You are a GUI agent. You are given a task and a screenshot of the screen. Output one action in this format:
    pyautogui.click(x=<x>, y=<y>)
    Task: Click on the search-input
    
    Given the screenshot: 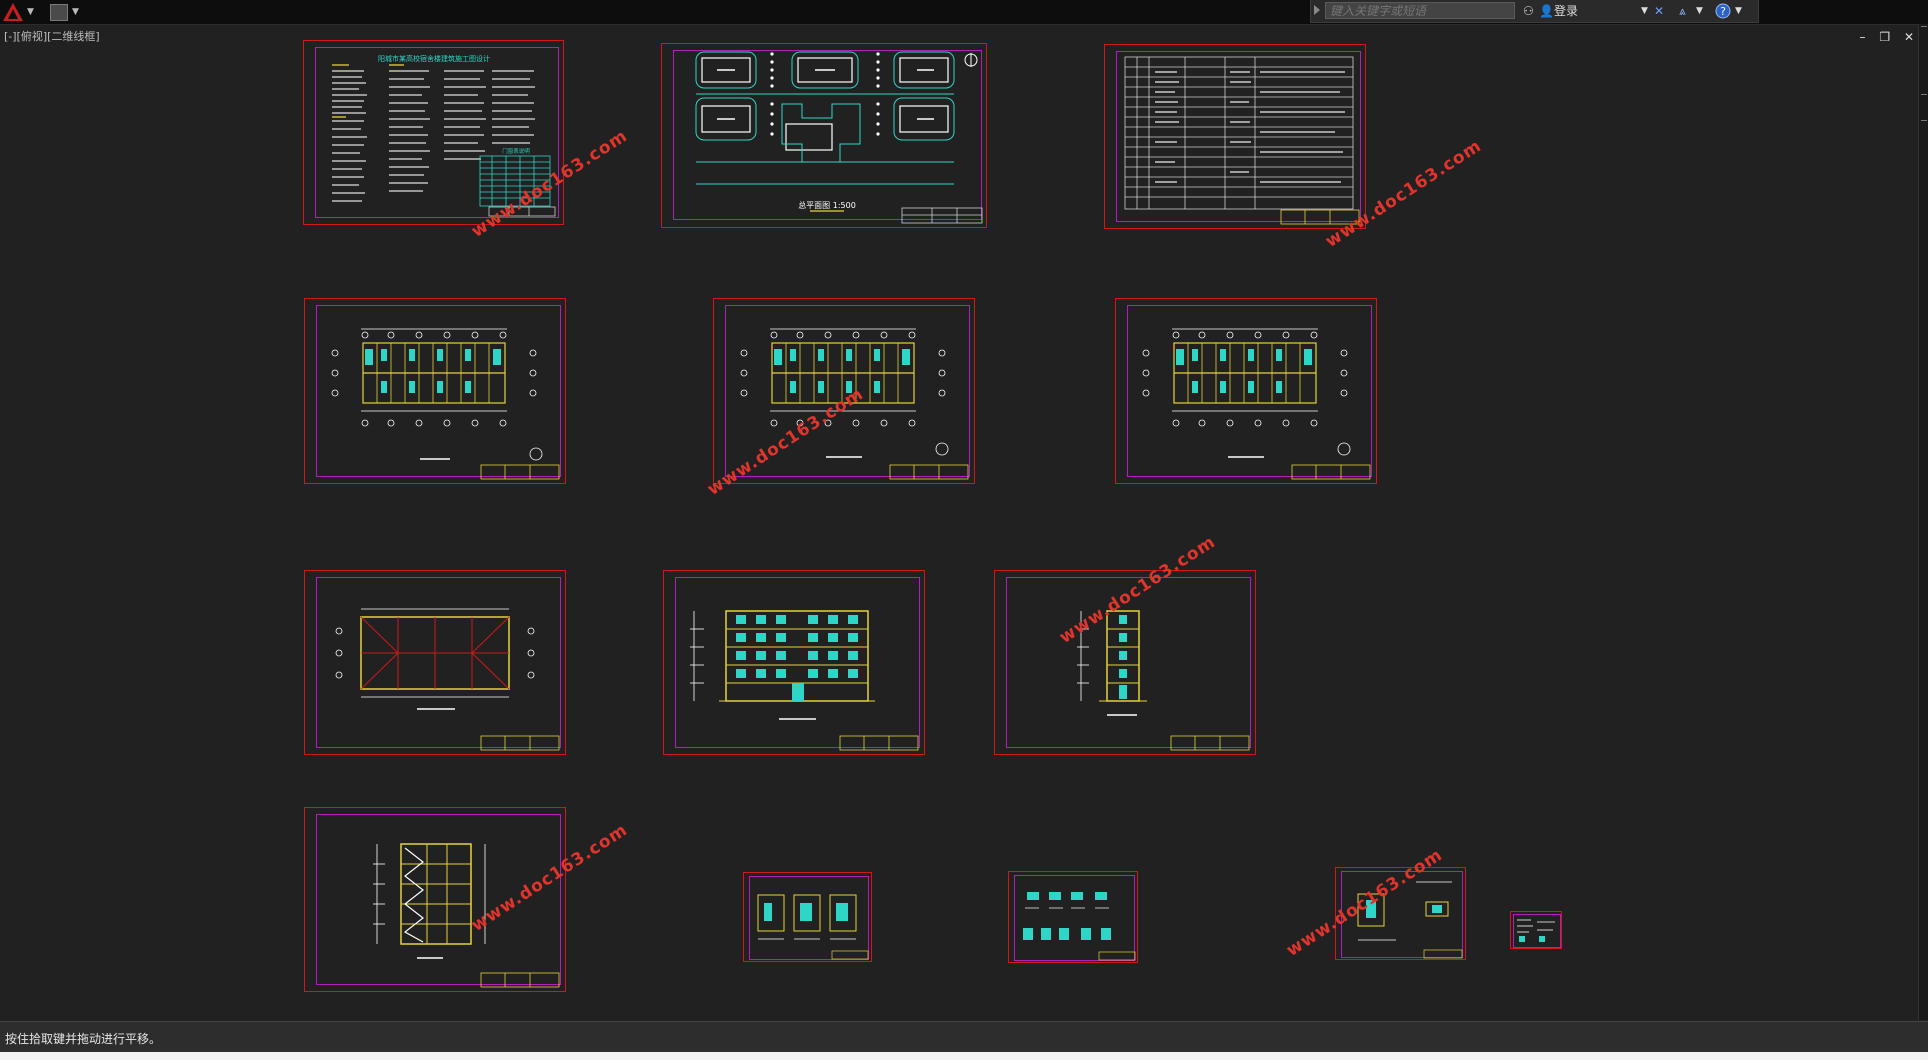 What is the action you would take?
    pyautogui.click(x=1420, y=10)
    